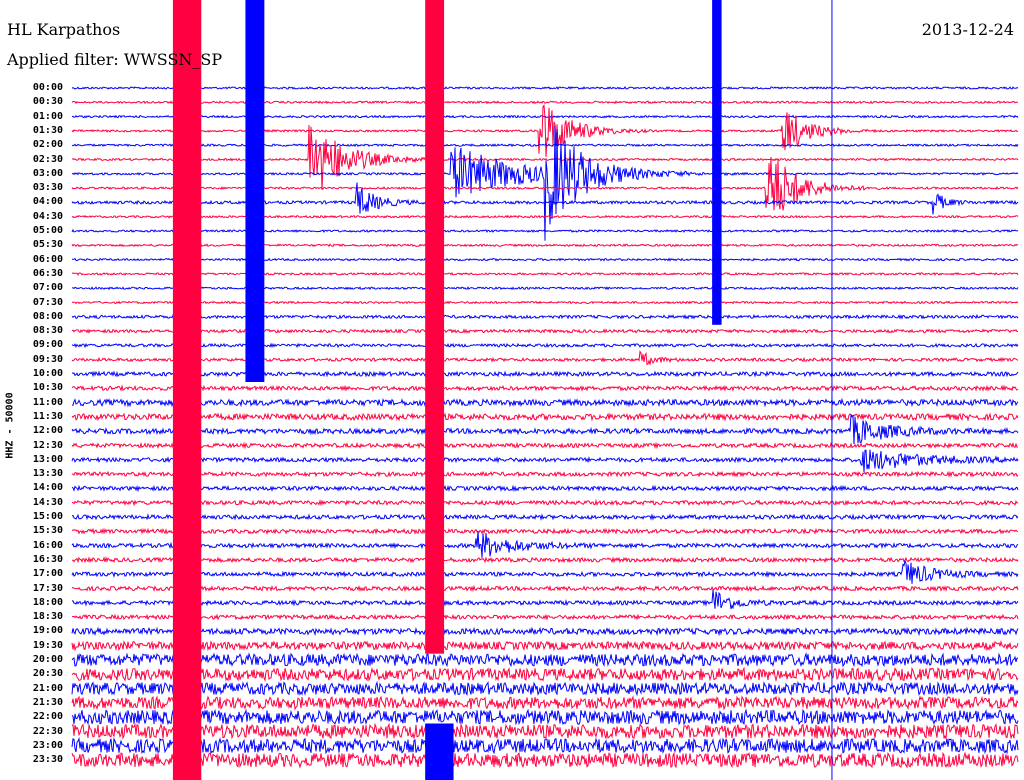 The height and width of the screenshot is (780, 1024). I want to click on time-tick-label: 06:00, so click(47, 259).